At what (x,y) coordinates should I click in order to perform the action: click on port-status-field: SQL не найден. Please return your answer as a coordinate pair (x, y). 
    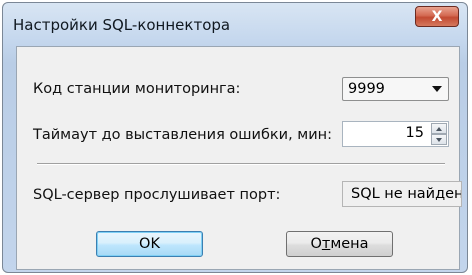
    Looking at the image, I should click on (402, 194).